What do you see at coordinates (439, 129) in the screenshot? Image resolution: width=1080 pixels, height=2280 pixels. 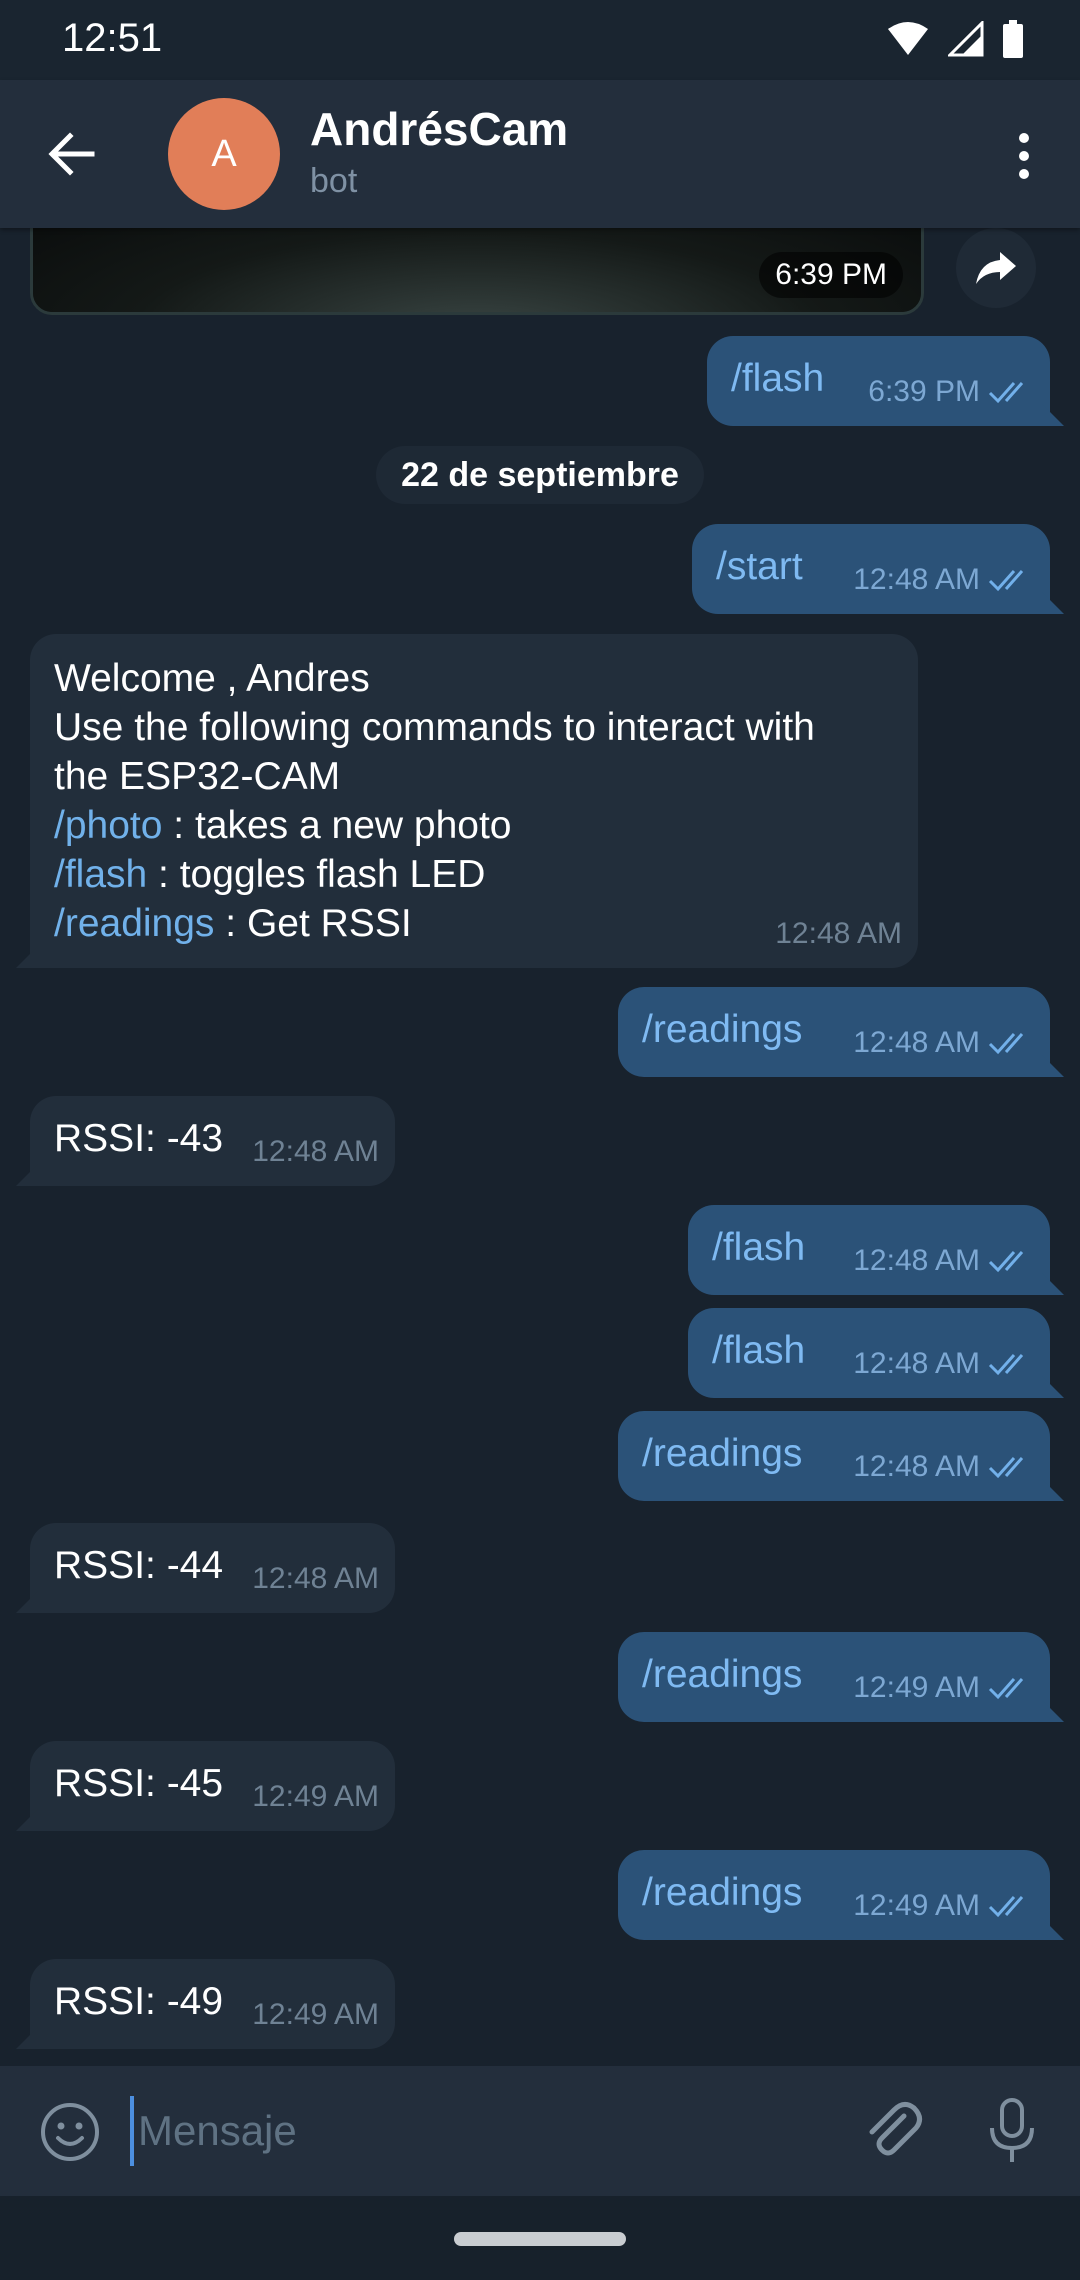 I see `chat-title: AndrésCam` at bounding box center [439, 129].